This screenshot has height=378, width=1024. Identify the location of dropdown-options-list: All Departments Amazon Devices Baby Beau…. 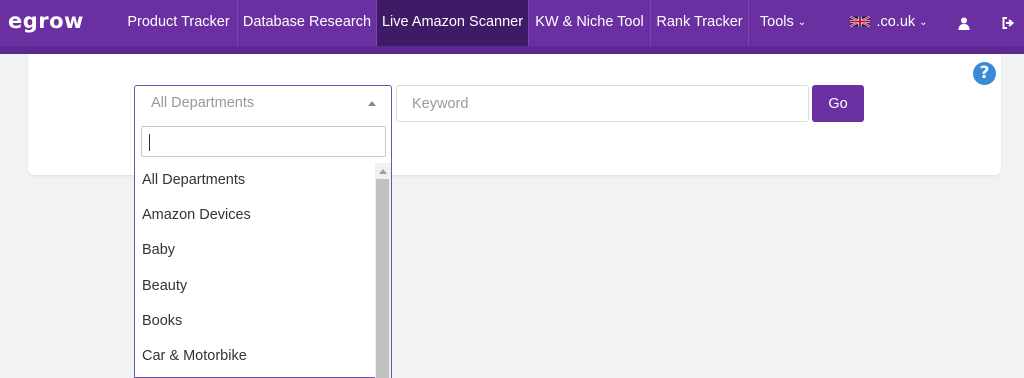
(255, 268).